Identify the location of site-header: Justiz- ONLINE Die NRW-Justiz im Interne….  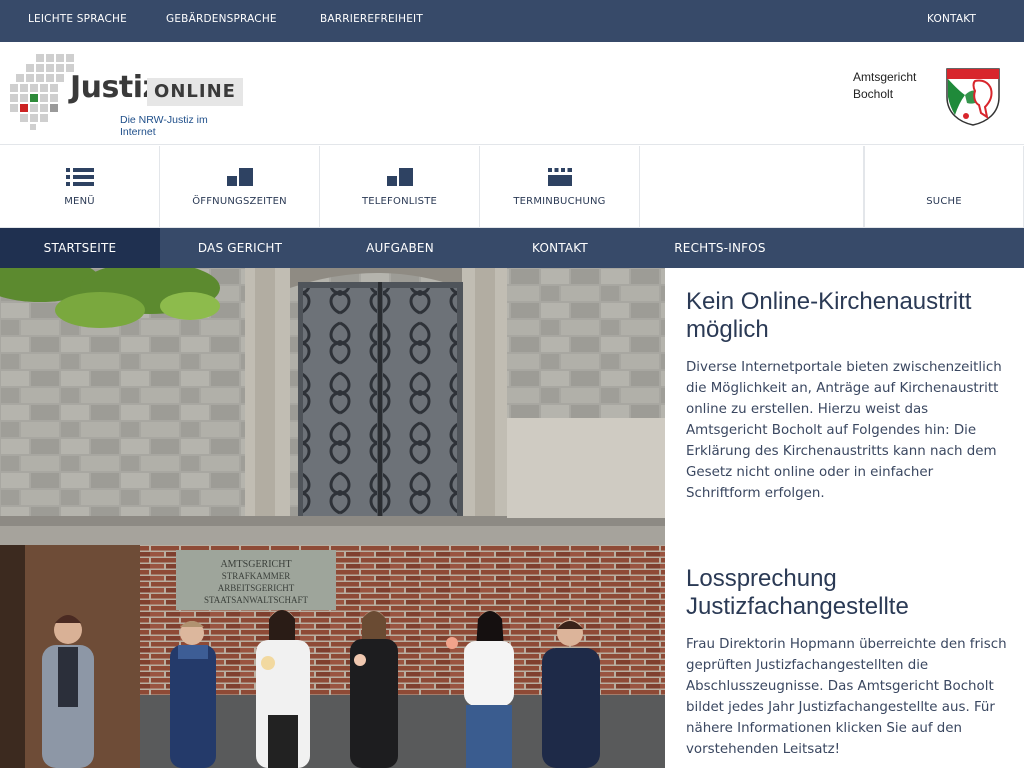
(512, 93).